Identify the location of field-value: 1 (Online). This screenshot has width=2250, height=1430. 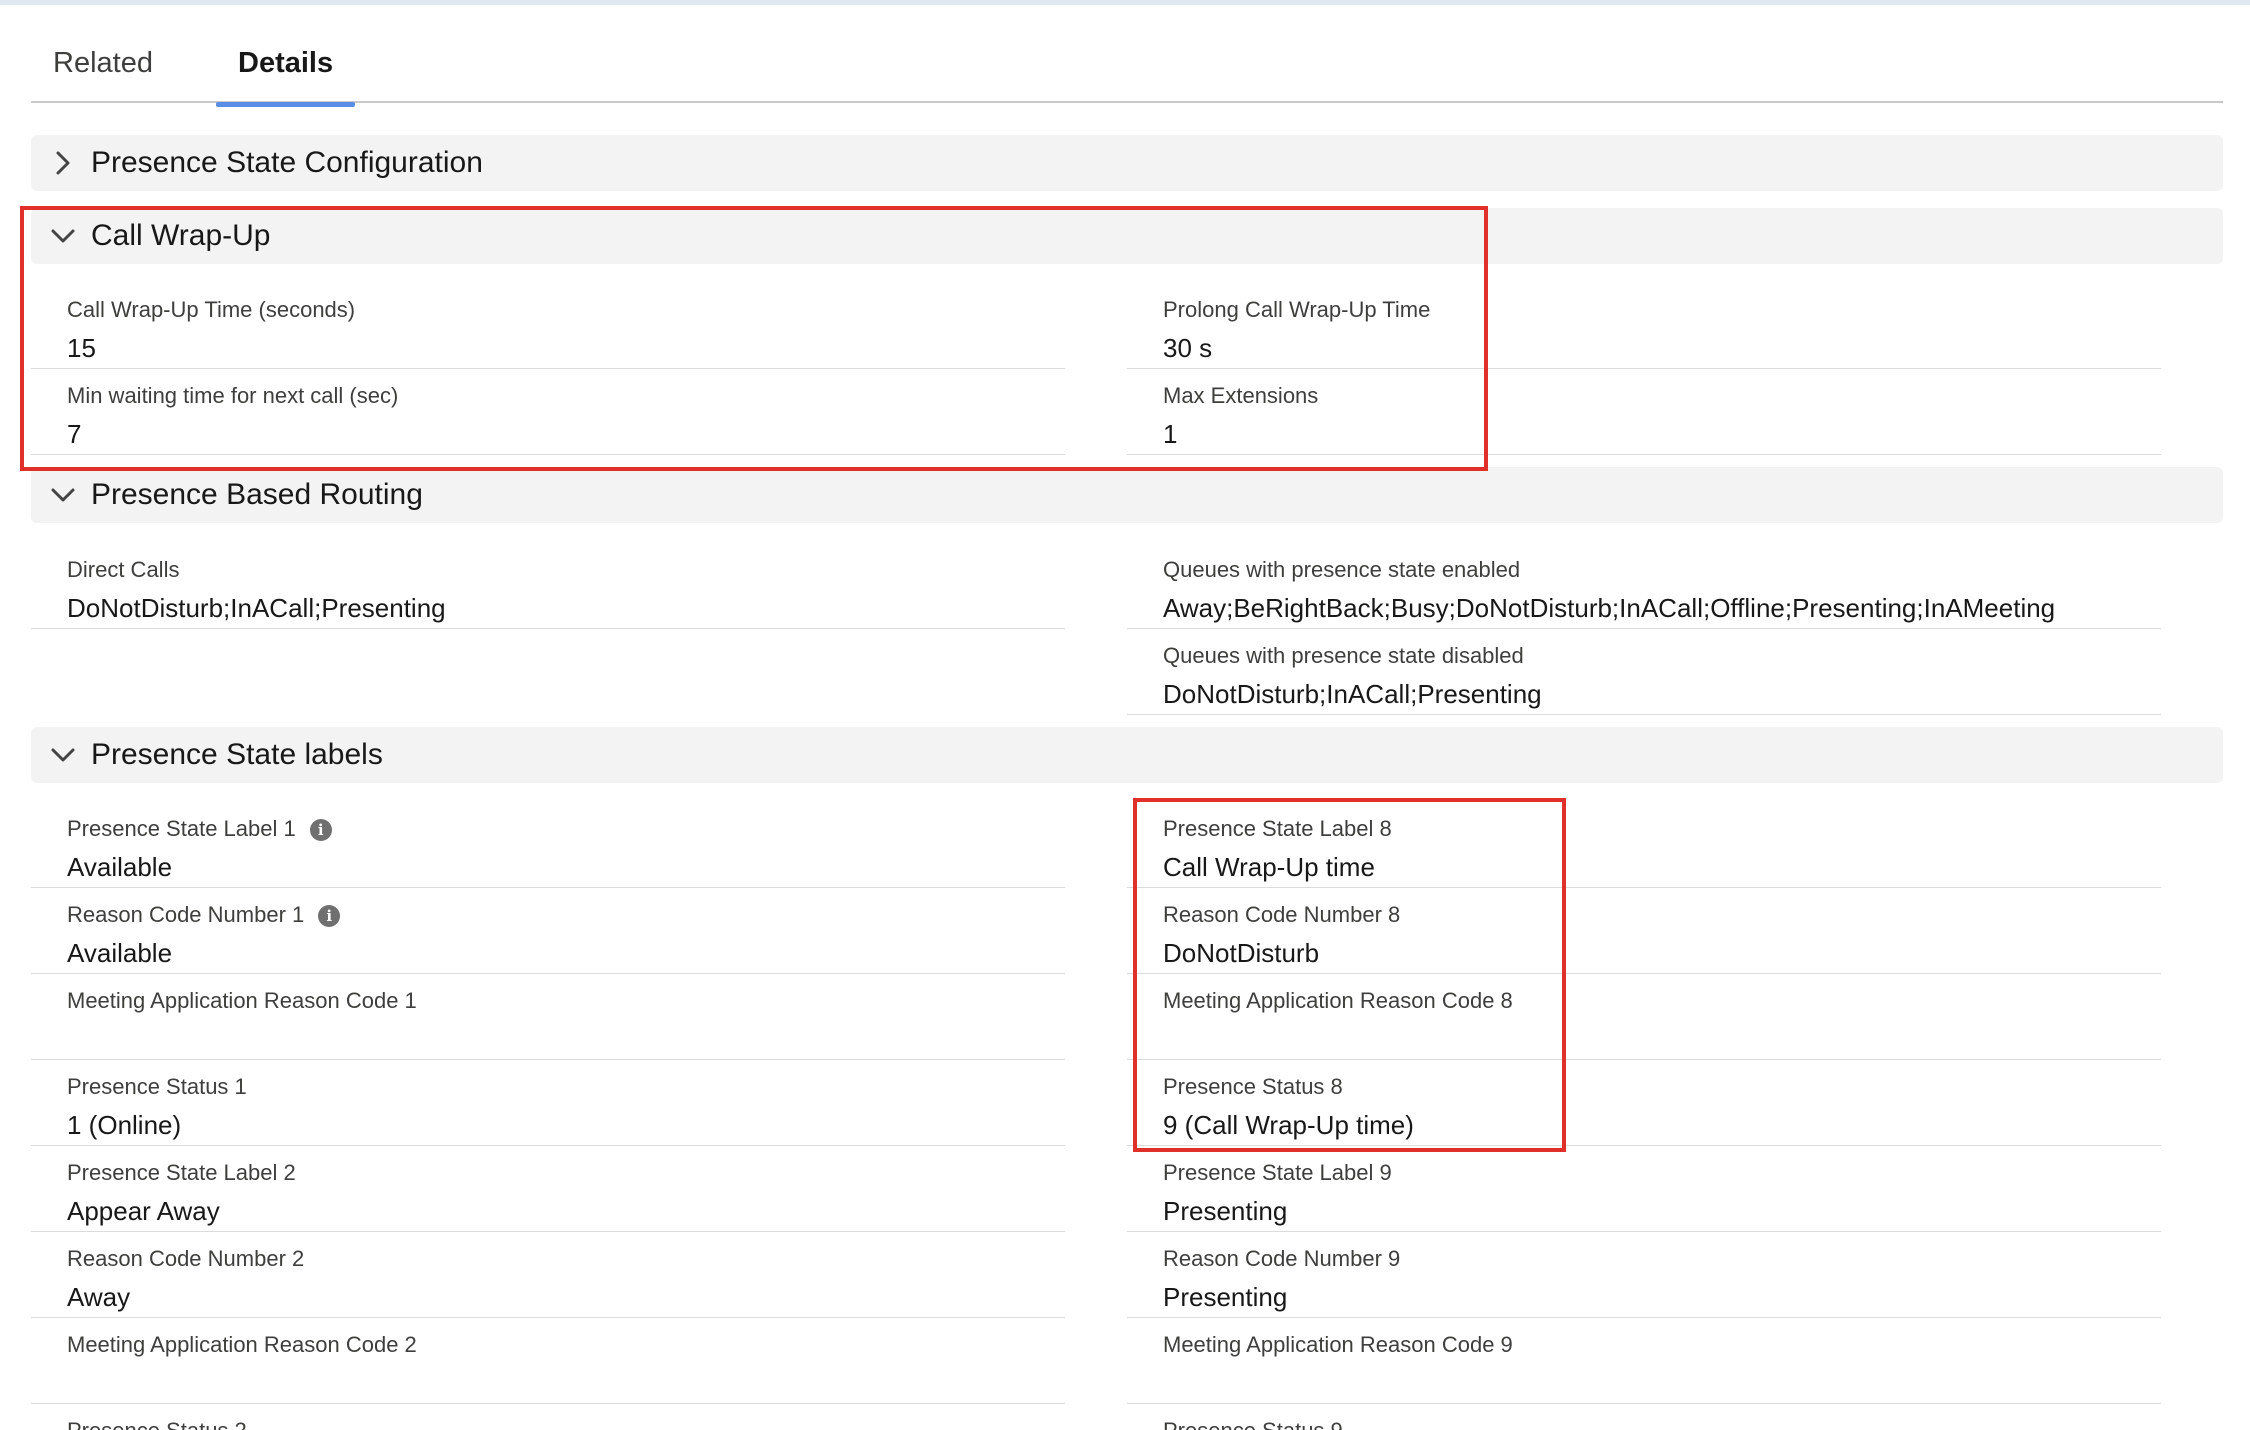
(124, 1125).